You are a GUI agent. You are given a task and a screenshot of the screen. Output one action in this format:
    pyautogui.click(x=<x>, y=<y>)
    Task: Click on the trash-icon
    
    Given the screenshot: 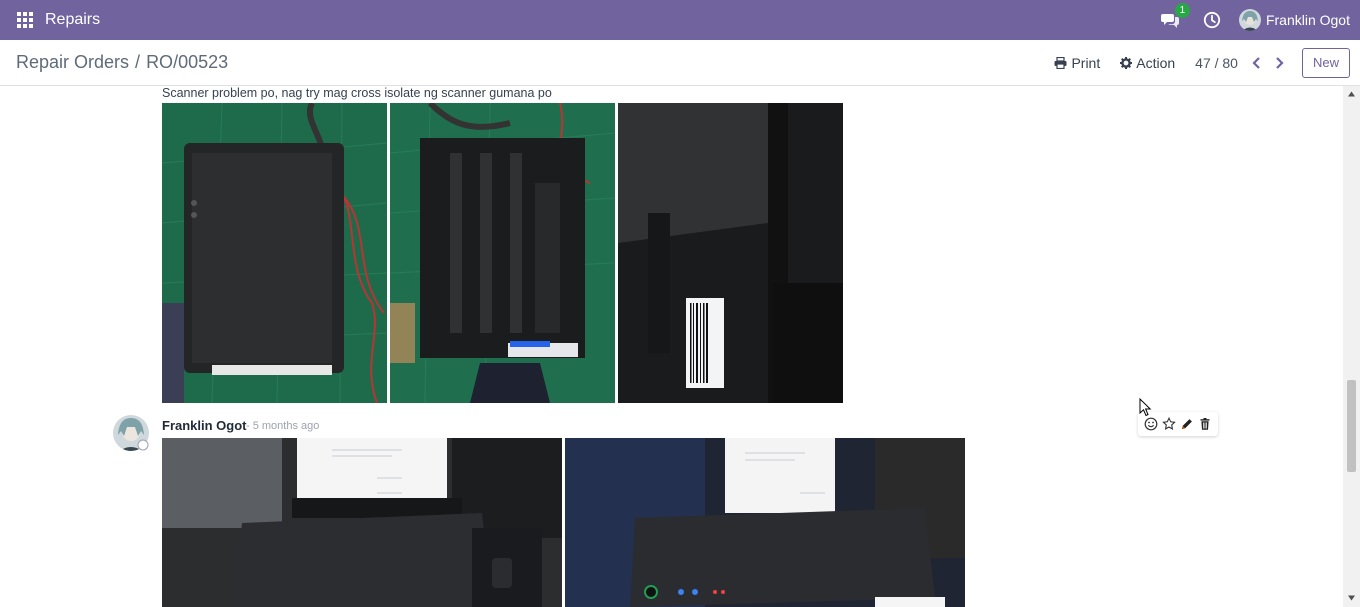 What is the action you would take?
    pyautogui.click(x=1205, y=424)
    